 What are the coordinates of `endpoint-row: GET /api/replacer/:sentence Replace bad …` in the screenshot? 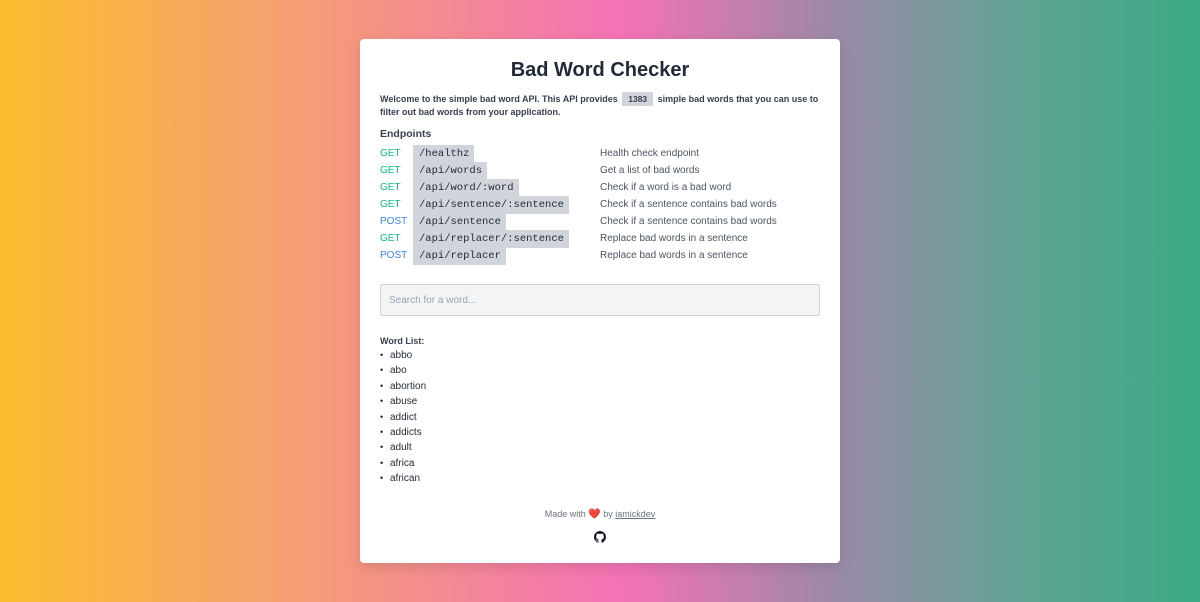 It's located at (600, 239).